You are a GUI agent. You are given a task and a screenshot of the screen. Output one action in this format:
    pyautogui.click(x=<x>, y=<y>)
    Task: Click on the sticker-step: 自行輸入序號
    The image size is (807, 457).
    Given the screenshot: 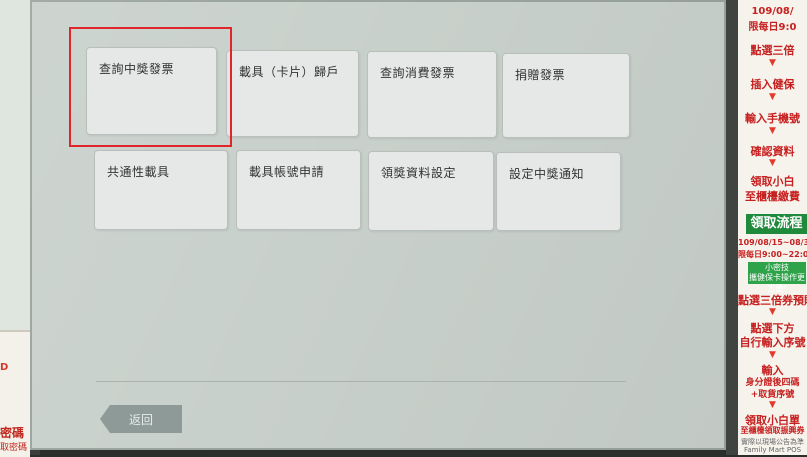 What is the action you would take?
    pyautogui.click(x=772, y=342)
    